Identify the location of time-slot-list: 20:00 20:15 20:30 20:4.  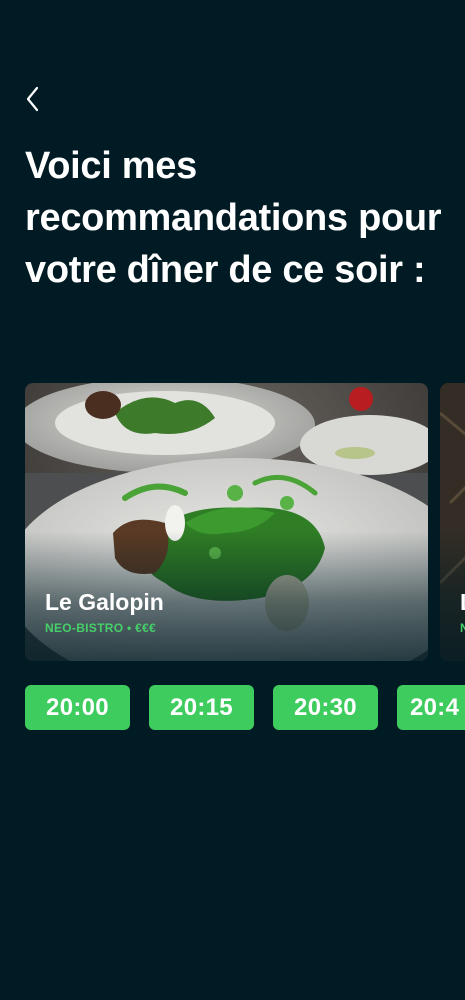
(245, 708).